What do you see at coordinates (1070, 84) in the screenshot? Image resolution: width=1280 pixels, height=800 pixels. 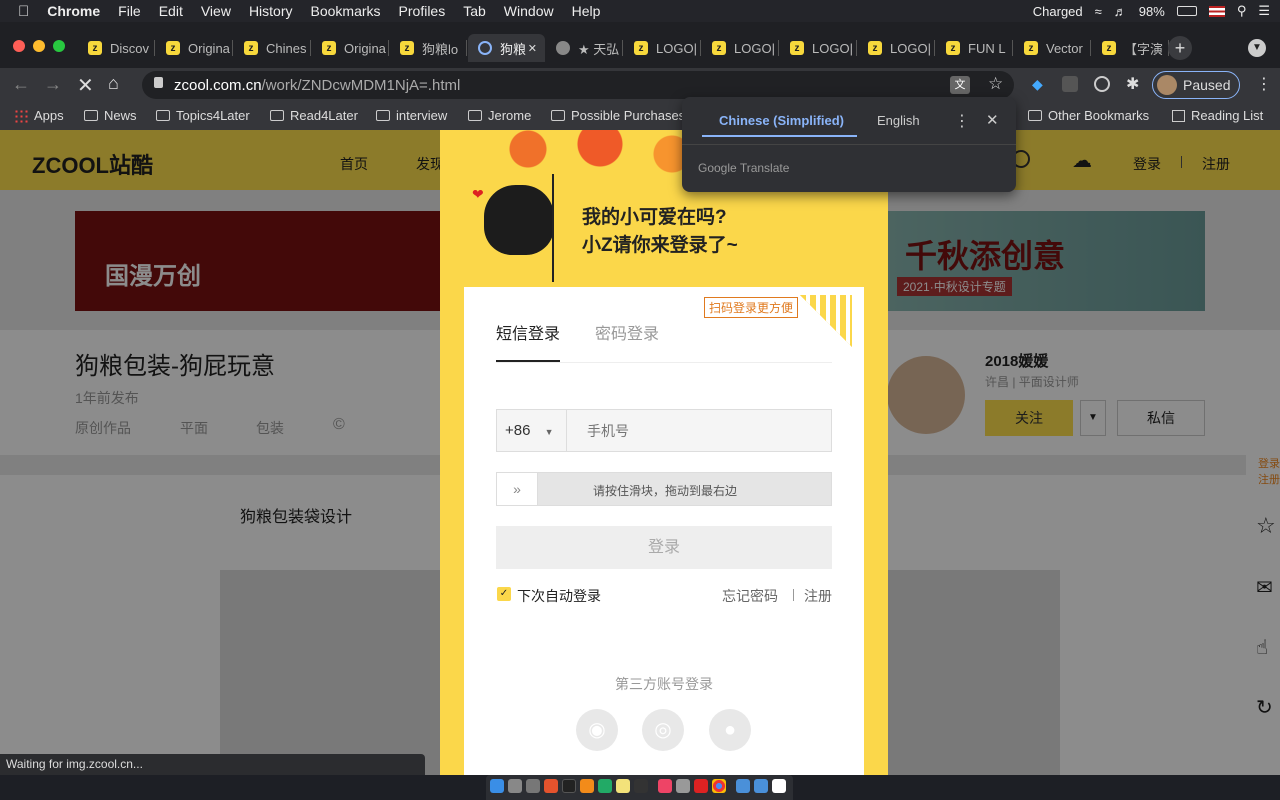 I see `extension-shield-icon` at bounding box center [1070, 84].